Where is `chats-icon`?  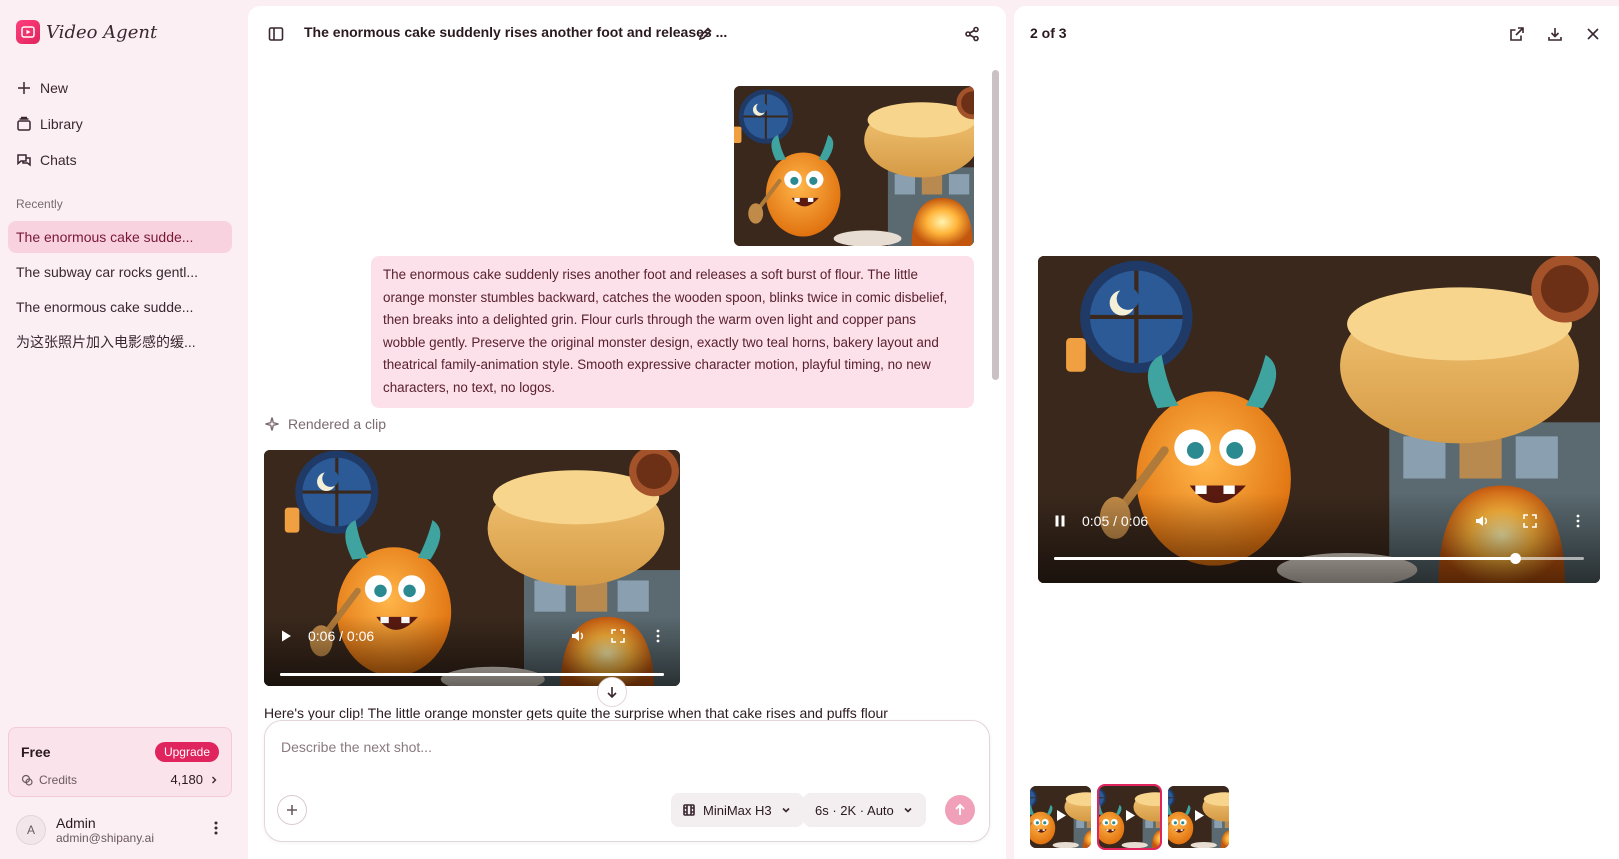
chats-icon is located at coordinates (24, 160).